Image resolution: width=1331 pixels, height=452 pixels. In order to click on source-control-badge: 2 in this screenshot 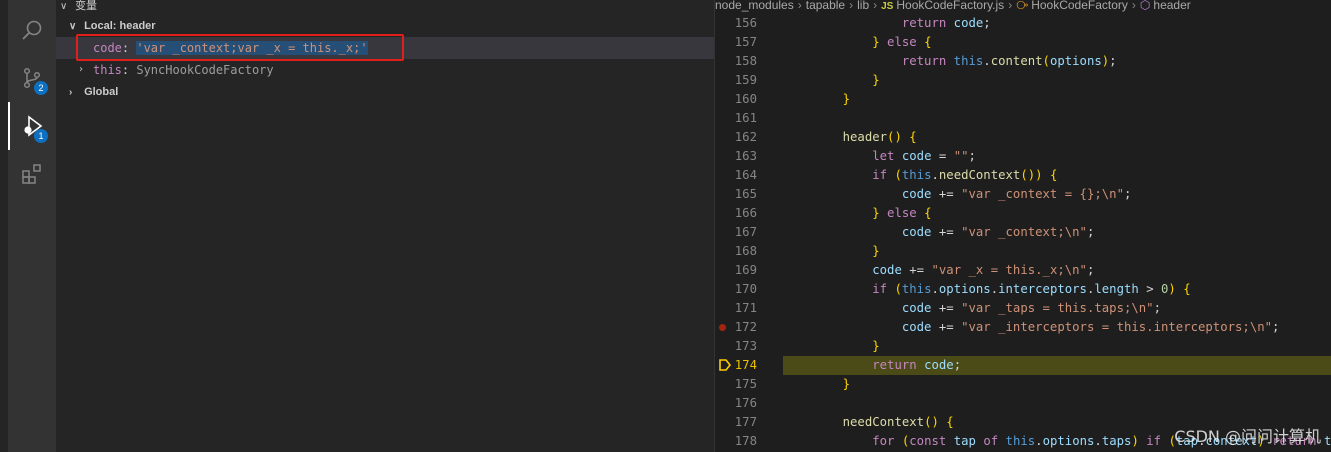, I will do `click(41, 88)`.